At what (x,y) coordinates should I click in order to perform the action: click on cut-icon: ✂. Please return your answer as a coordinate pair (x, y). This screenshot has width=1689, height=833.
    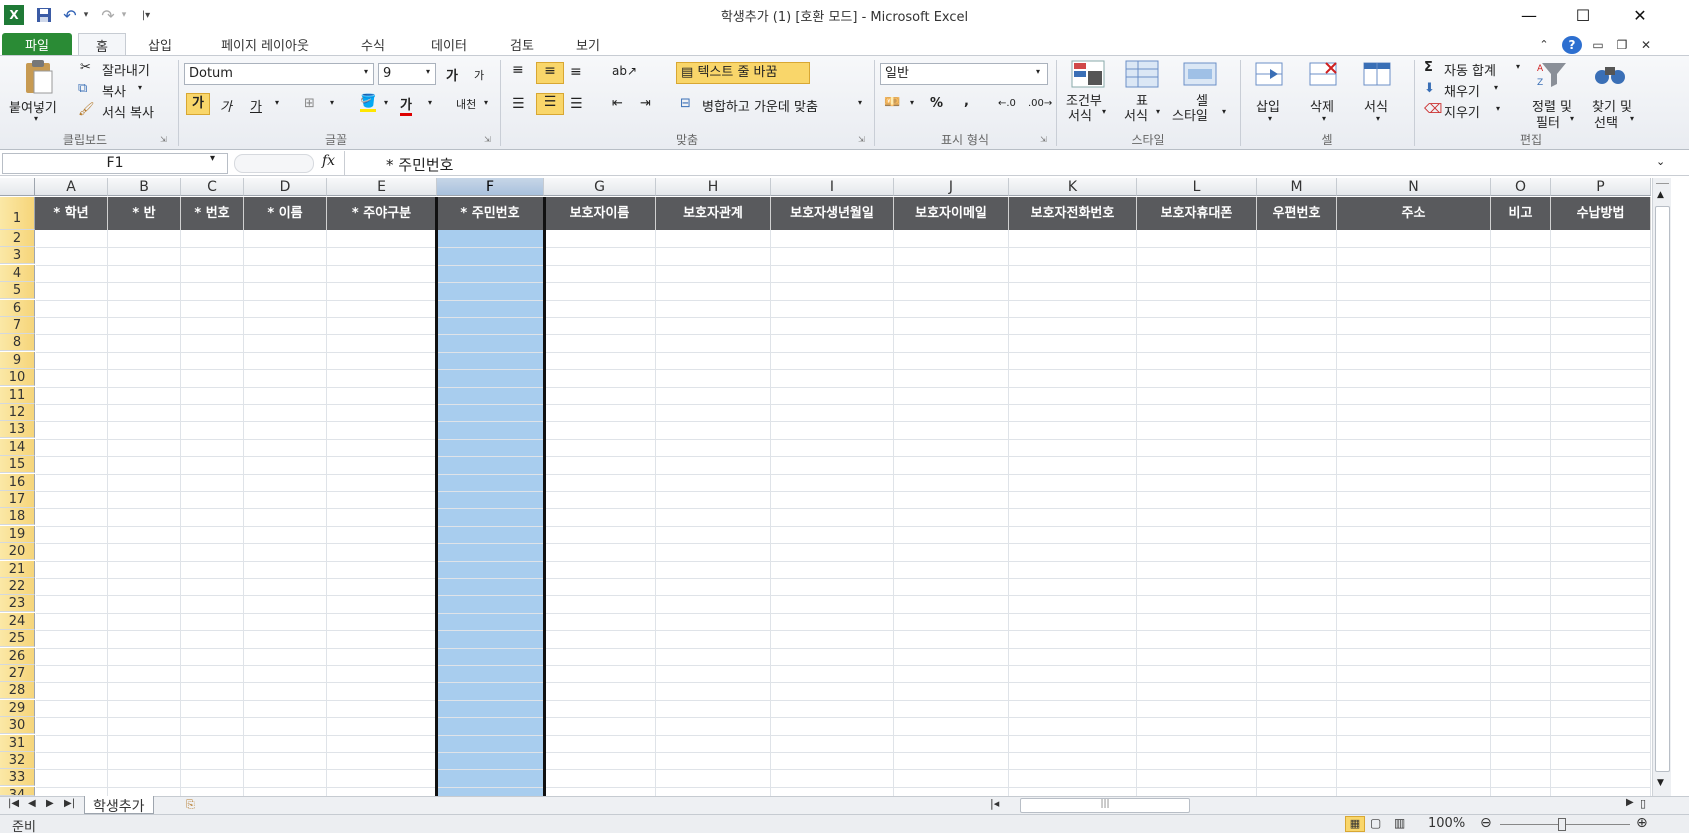
    Looking at the image, I should click on (85, 67).